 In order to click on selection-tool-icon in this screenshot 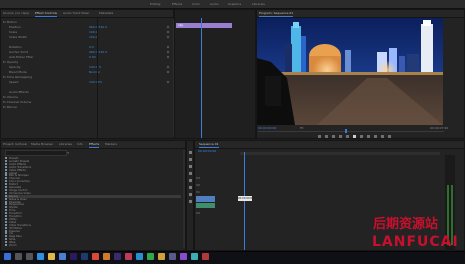, I will do `click(190, 152)`.